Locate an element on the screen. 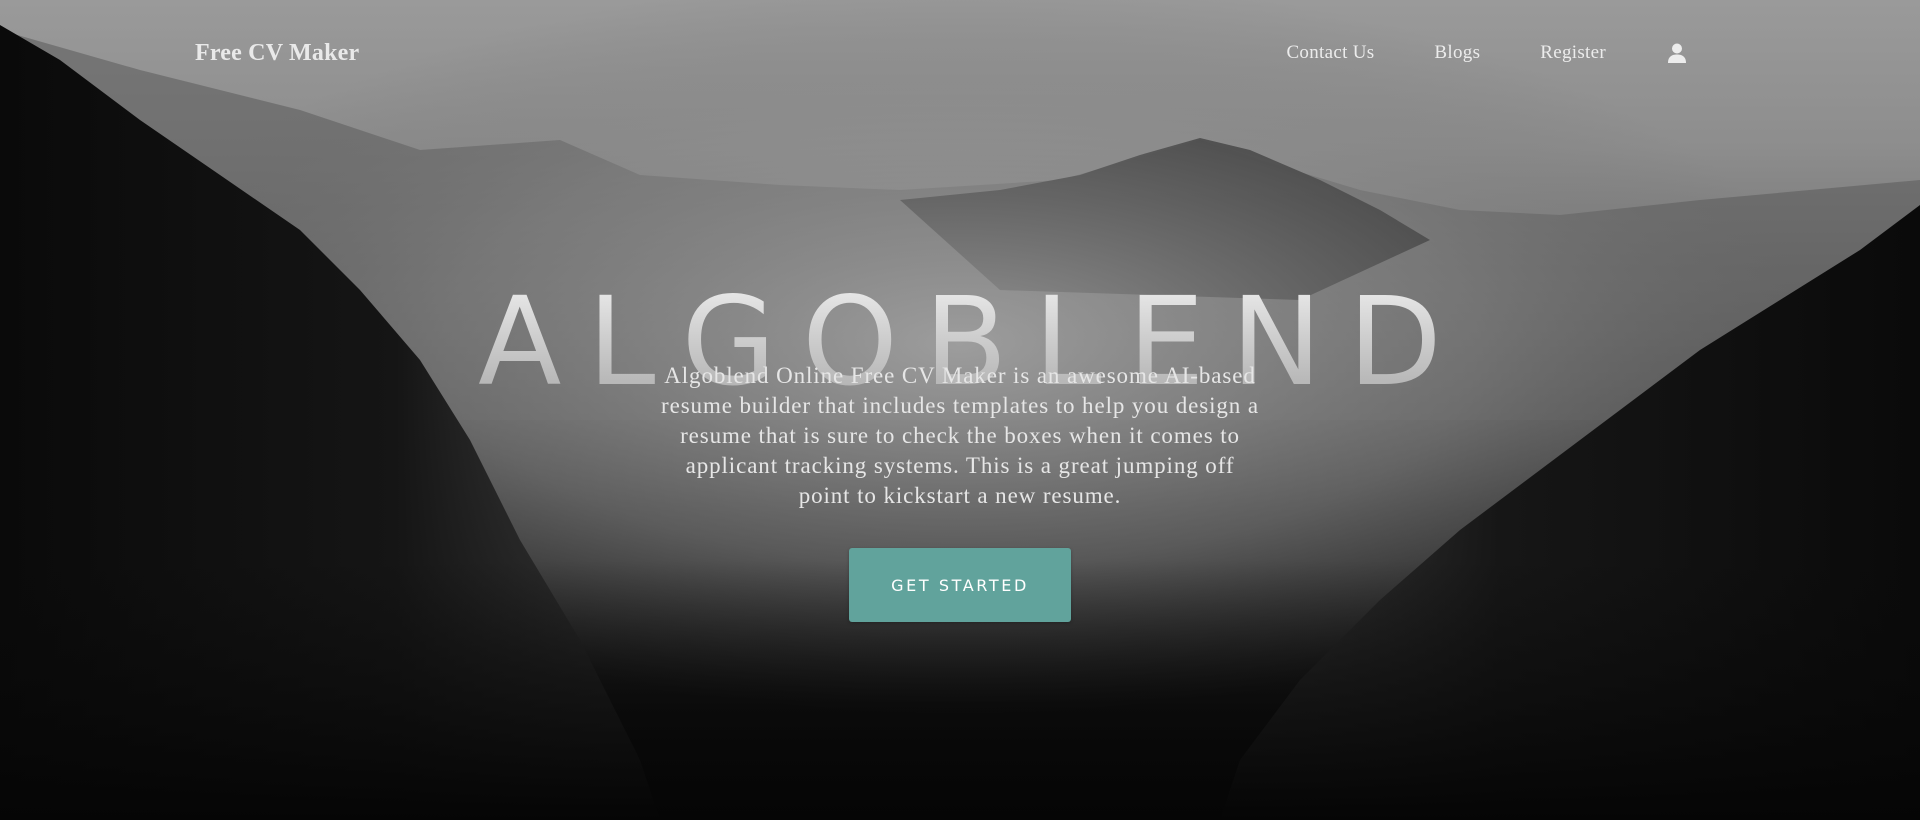 The width and height of the screenshot is (1920, 820). nav-link-contact-us: Contact Us is located at coordinates (1330, 53).